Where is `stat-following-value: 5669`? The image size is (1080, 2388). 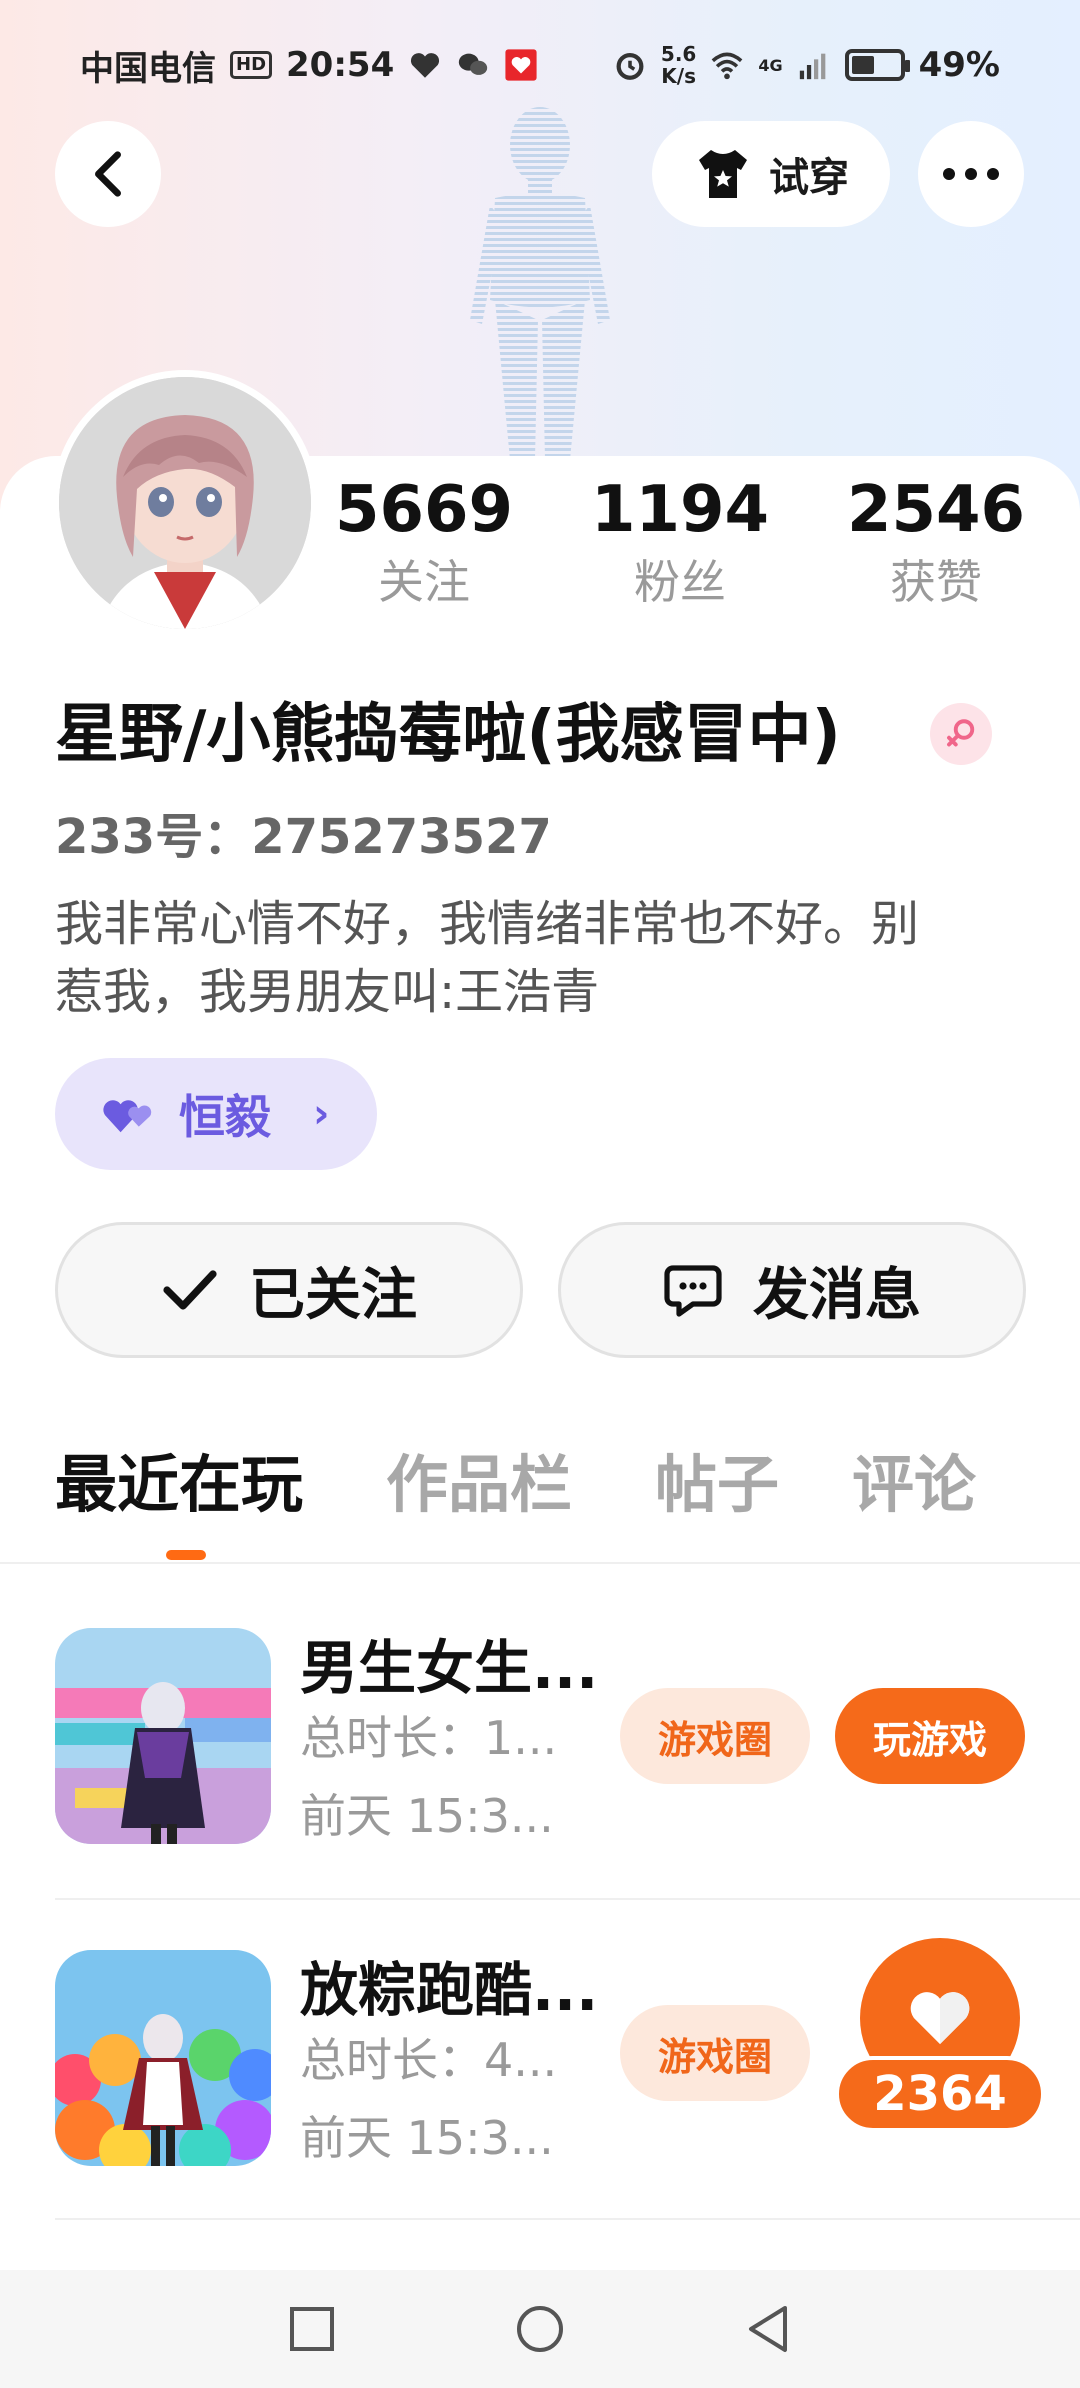
stat-following-value: 5669 is located at coordinates (424, 510).